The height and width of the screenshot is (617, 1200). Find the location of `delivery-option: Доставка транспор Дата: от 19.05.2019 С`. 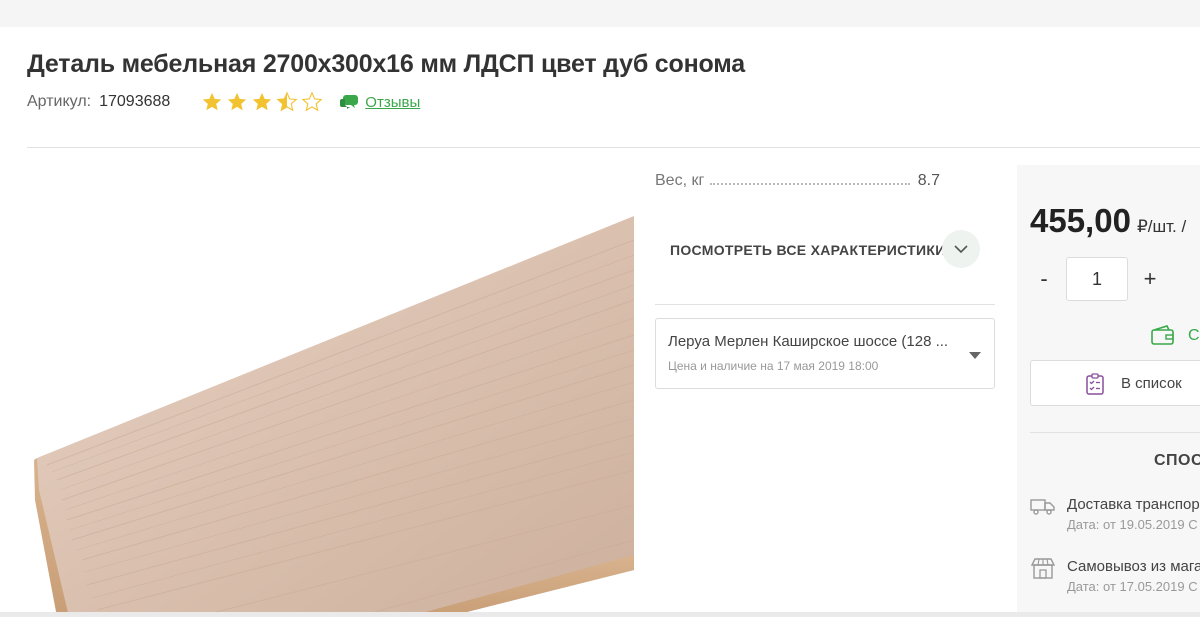

delivery-option: Доставка транспор Дата: от 19.05.2019 С is located at coordinates (1115, 515).